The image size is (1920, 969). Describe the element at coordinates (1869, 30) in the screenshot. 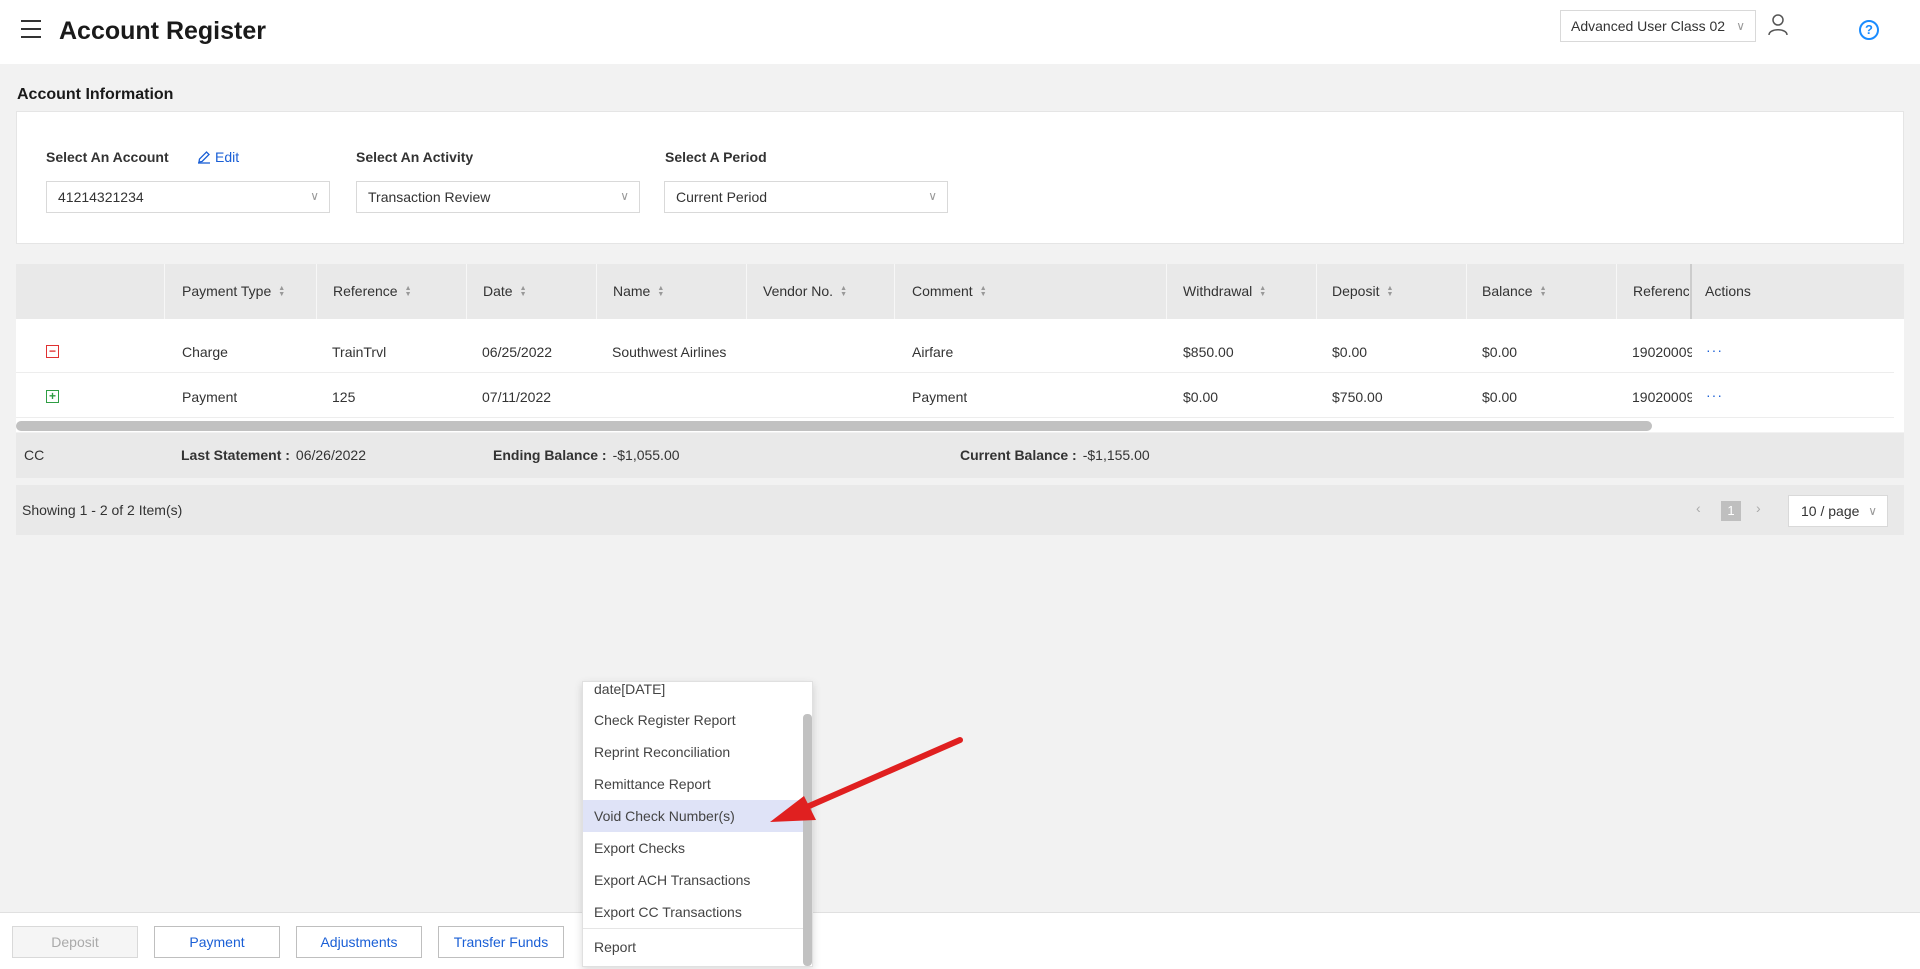

I see `help-icon: ?` at that location.